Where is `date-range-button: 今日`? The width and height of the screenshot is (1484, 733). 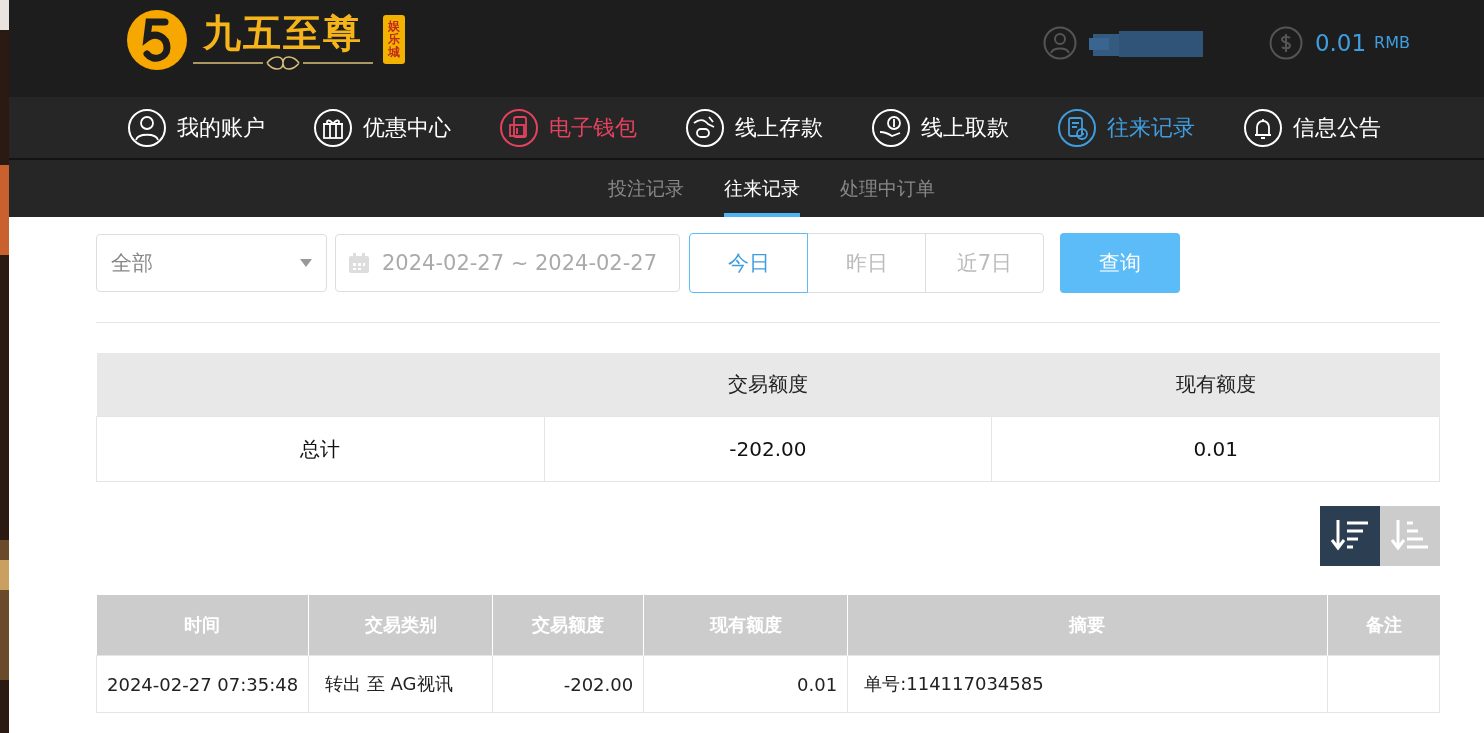
date-range-button: 今日 is located at coordinates (748, 263).